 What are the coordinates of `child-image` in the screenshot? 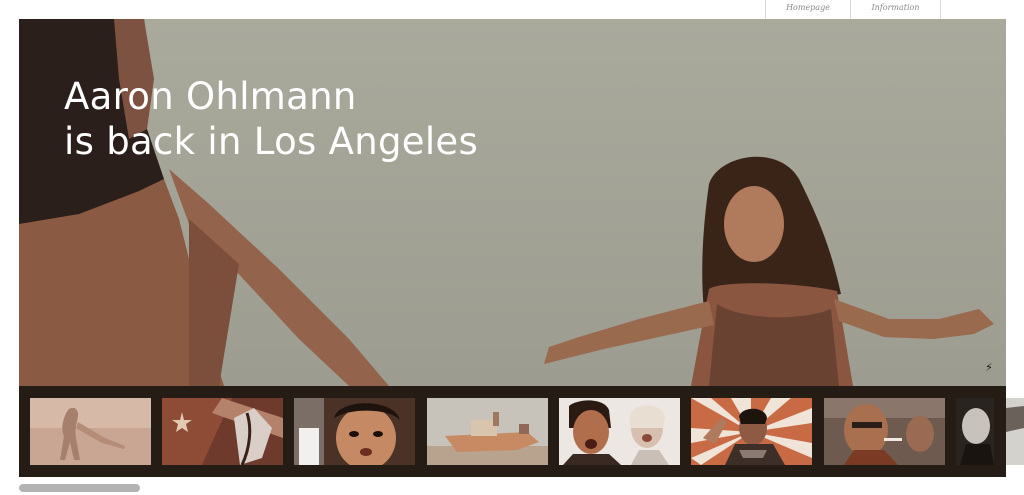 It's located at (354, 431).